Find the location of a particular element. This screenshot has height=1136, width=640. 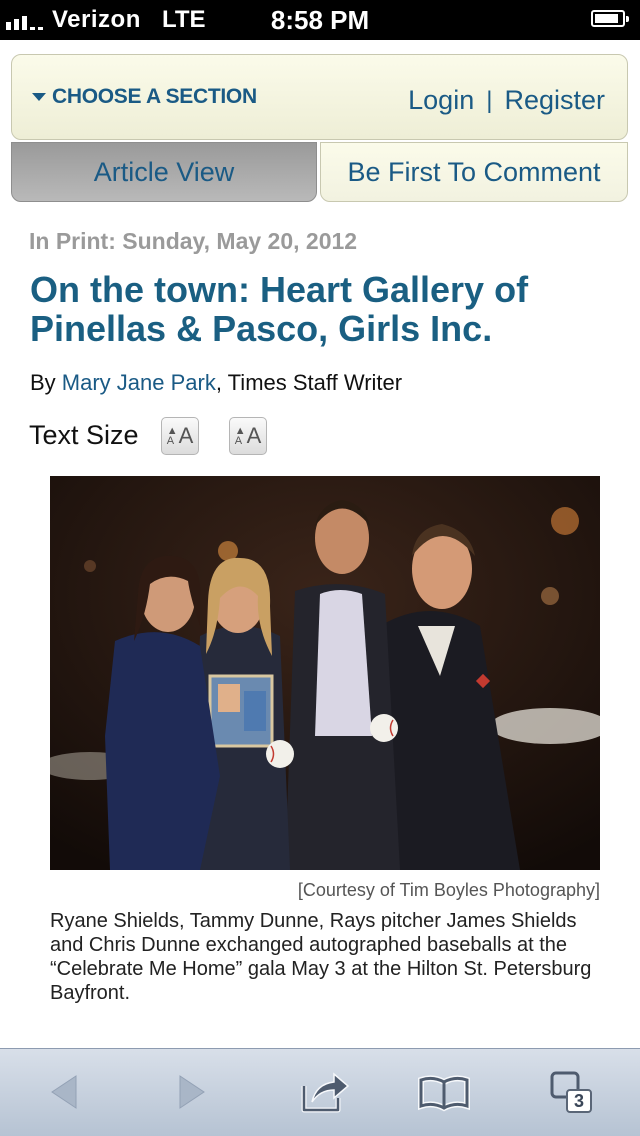

tab-count-badge: 3 is located at coordinates (579, 1101).